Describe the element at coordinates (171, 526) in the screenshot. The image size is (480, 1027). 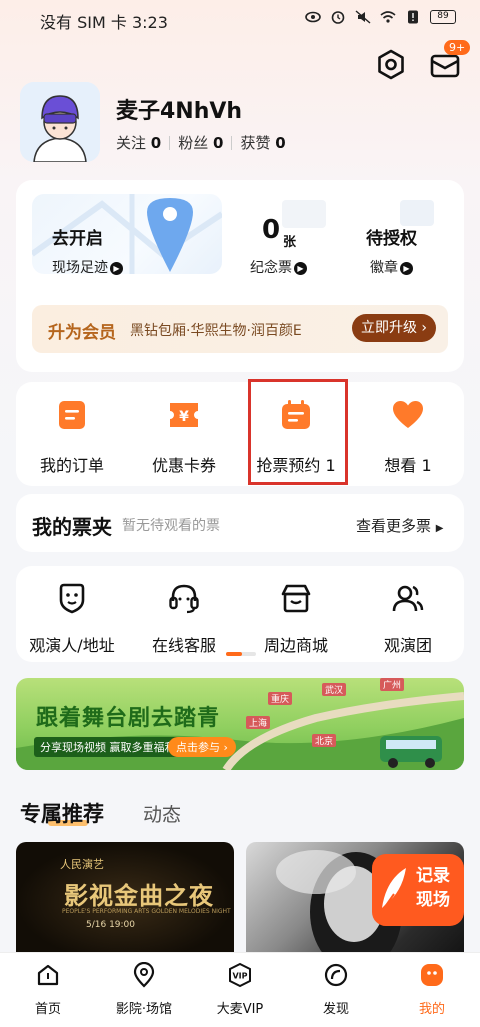
I see `wallet-empty-text: 暂无待观看的票` at that location.